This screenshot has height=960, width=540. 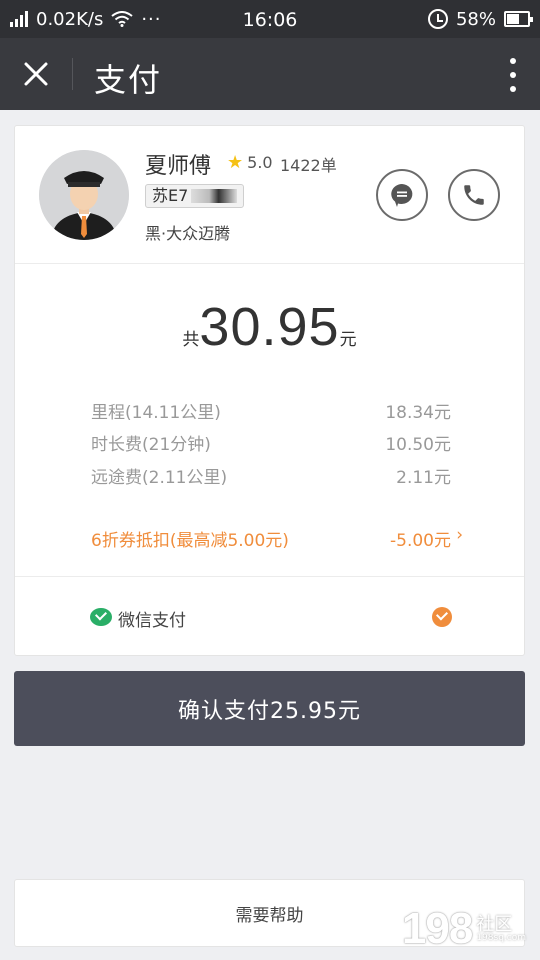 What do you see at coordinates (269, 708) in the screenshot?
I see `confirm-pay-button: 确认支付25.95元` at bounding box center [269, 708].